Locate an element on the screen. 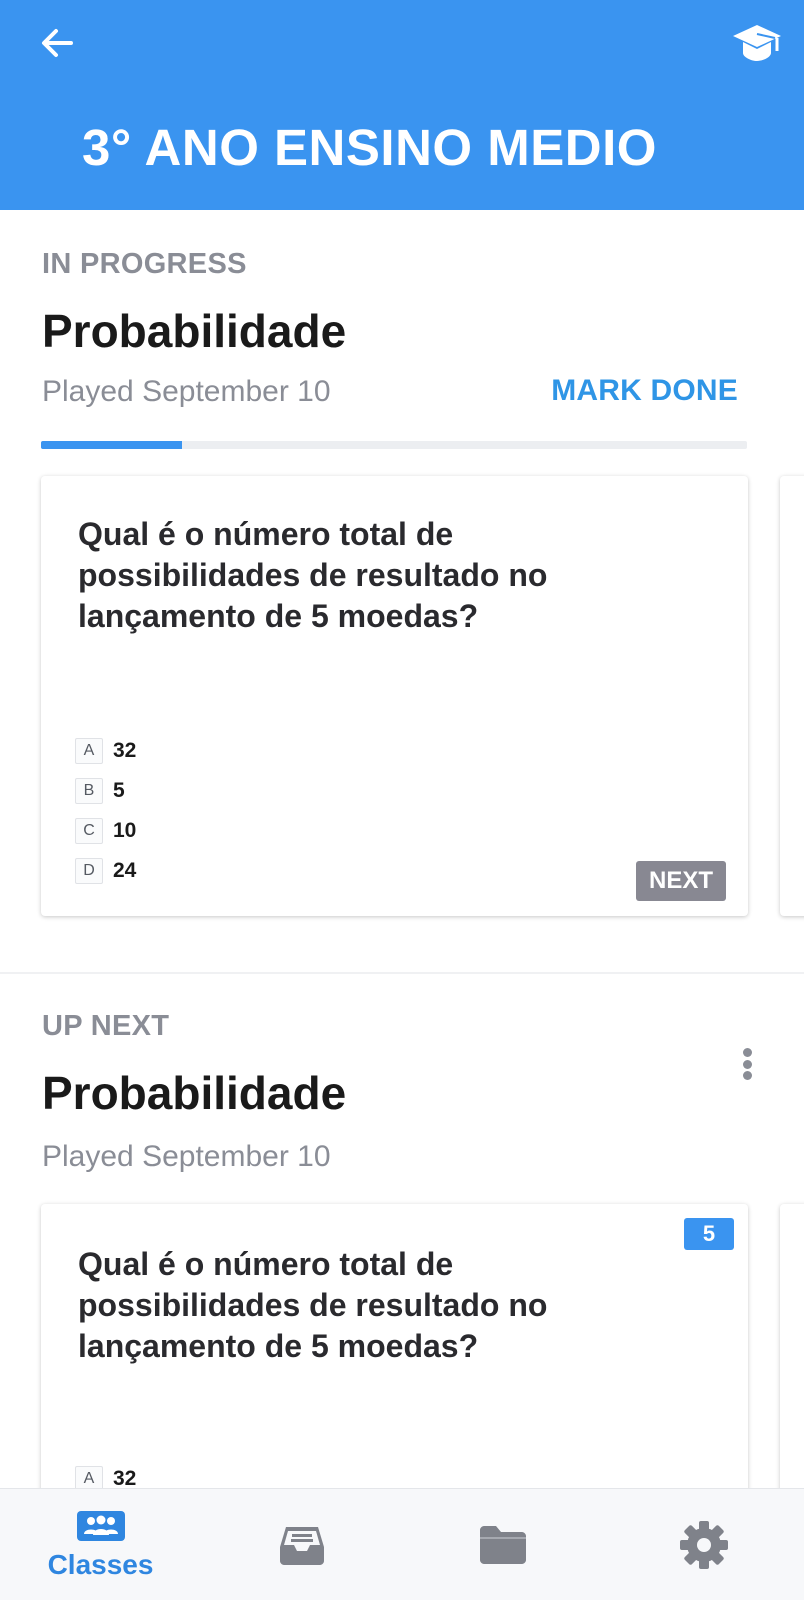 The width and height of the screenshot is (804, 1600). more-options-button is located at coordinates (747, 1064).